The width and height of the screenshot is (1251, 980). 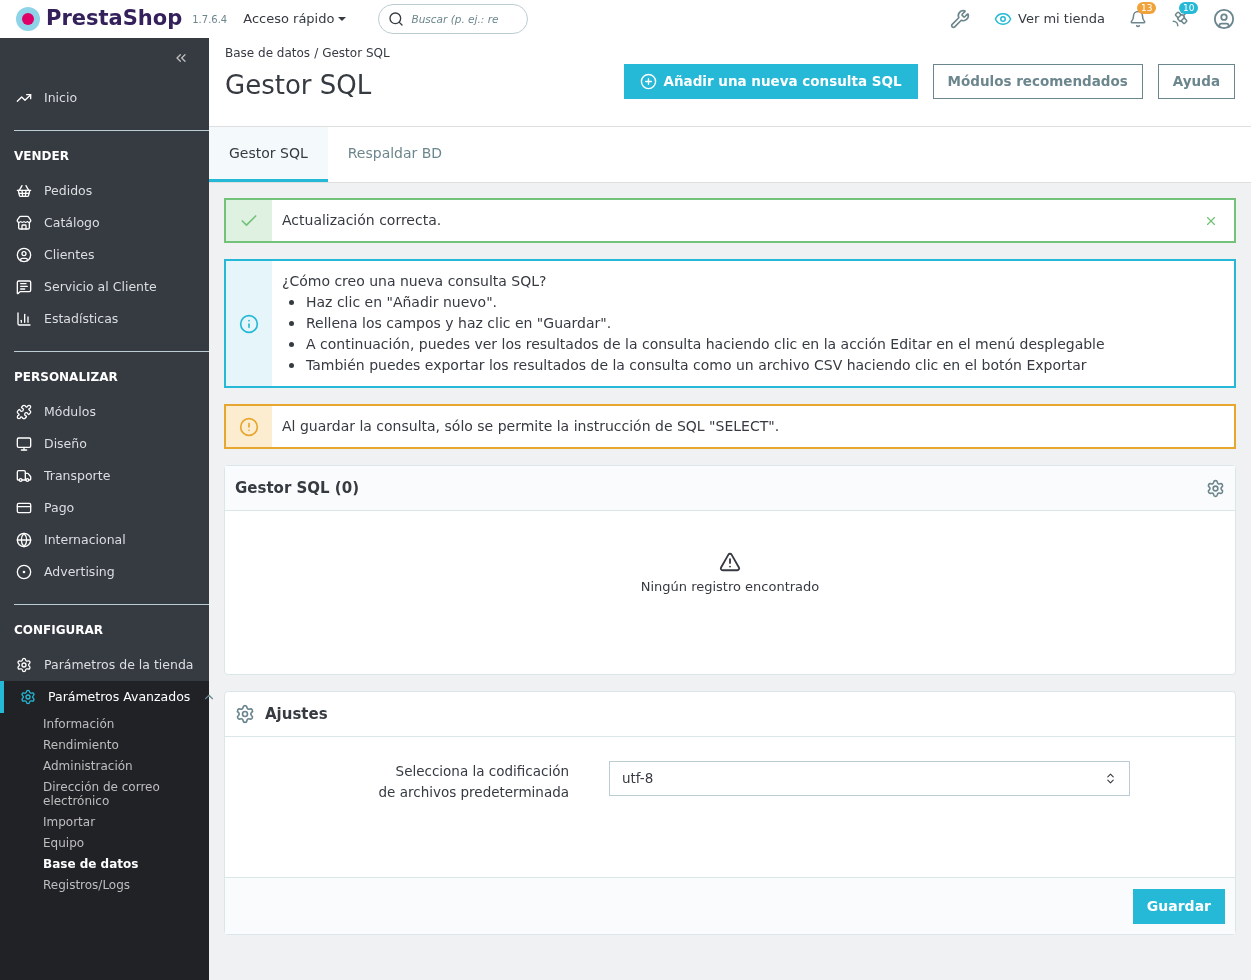 I want to click on field-label: Selecciona la codificación de archivos predeterminada, so click(x=473, y=782).